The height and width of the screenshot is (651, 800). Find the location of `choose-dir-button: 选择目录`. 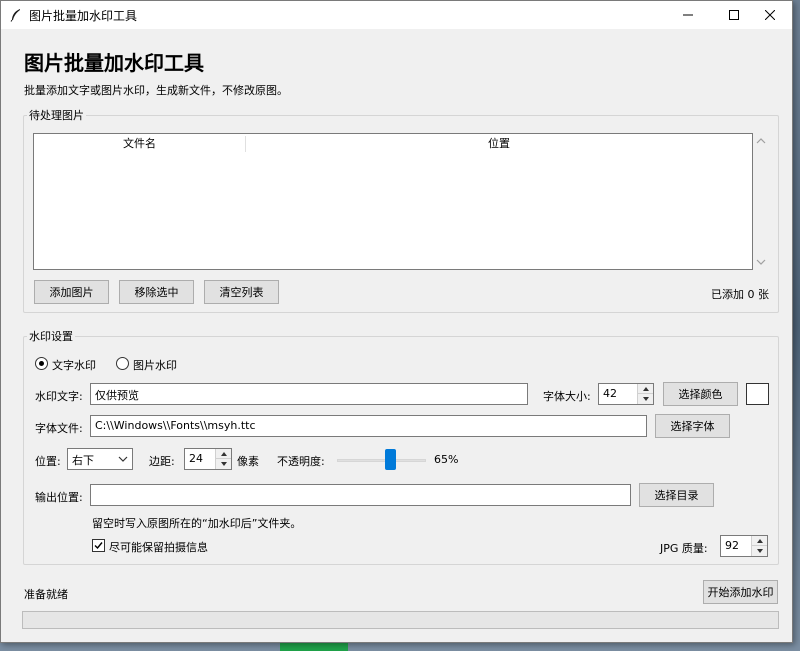

choose-dir-button: 选择目录 is located at coordinates (676, 495).